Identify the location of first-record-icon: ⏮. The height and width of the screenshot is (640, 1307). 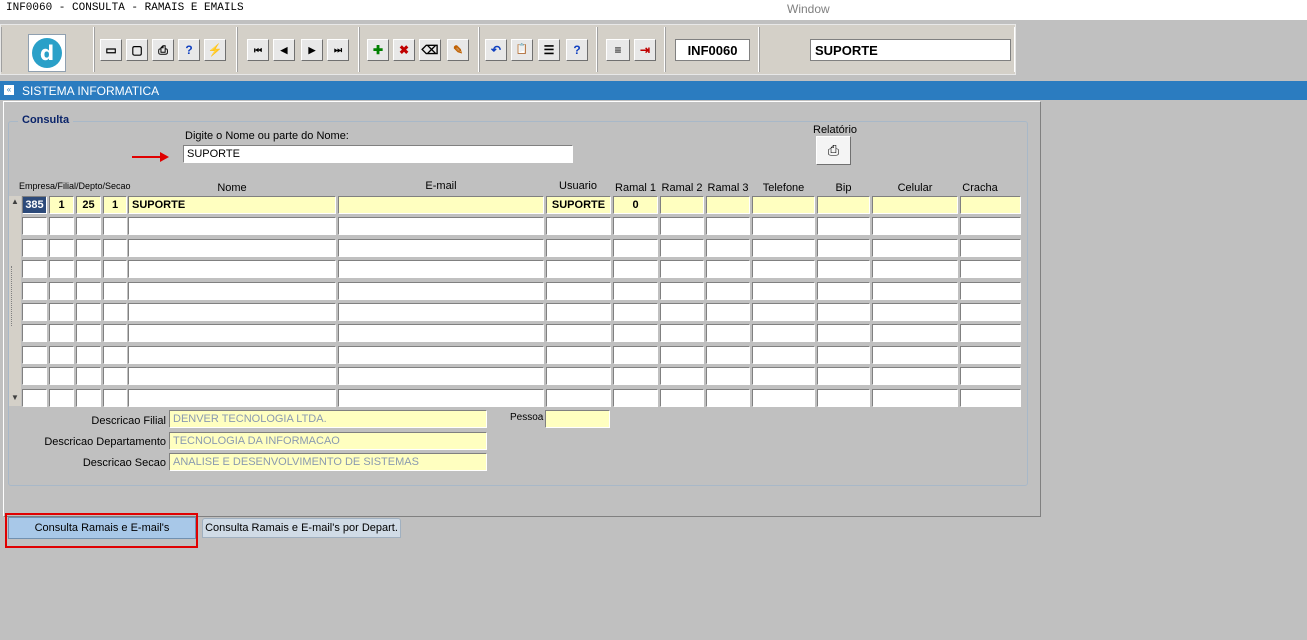
(258, 50).